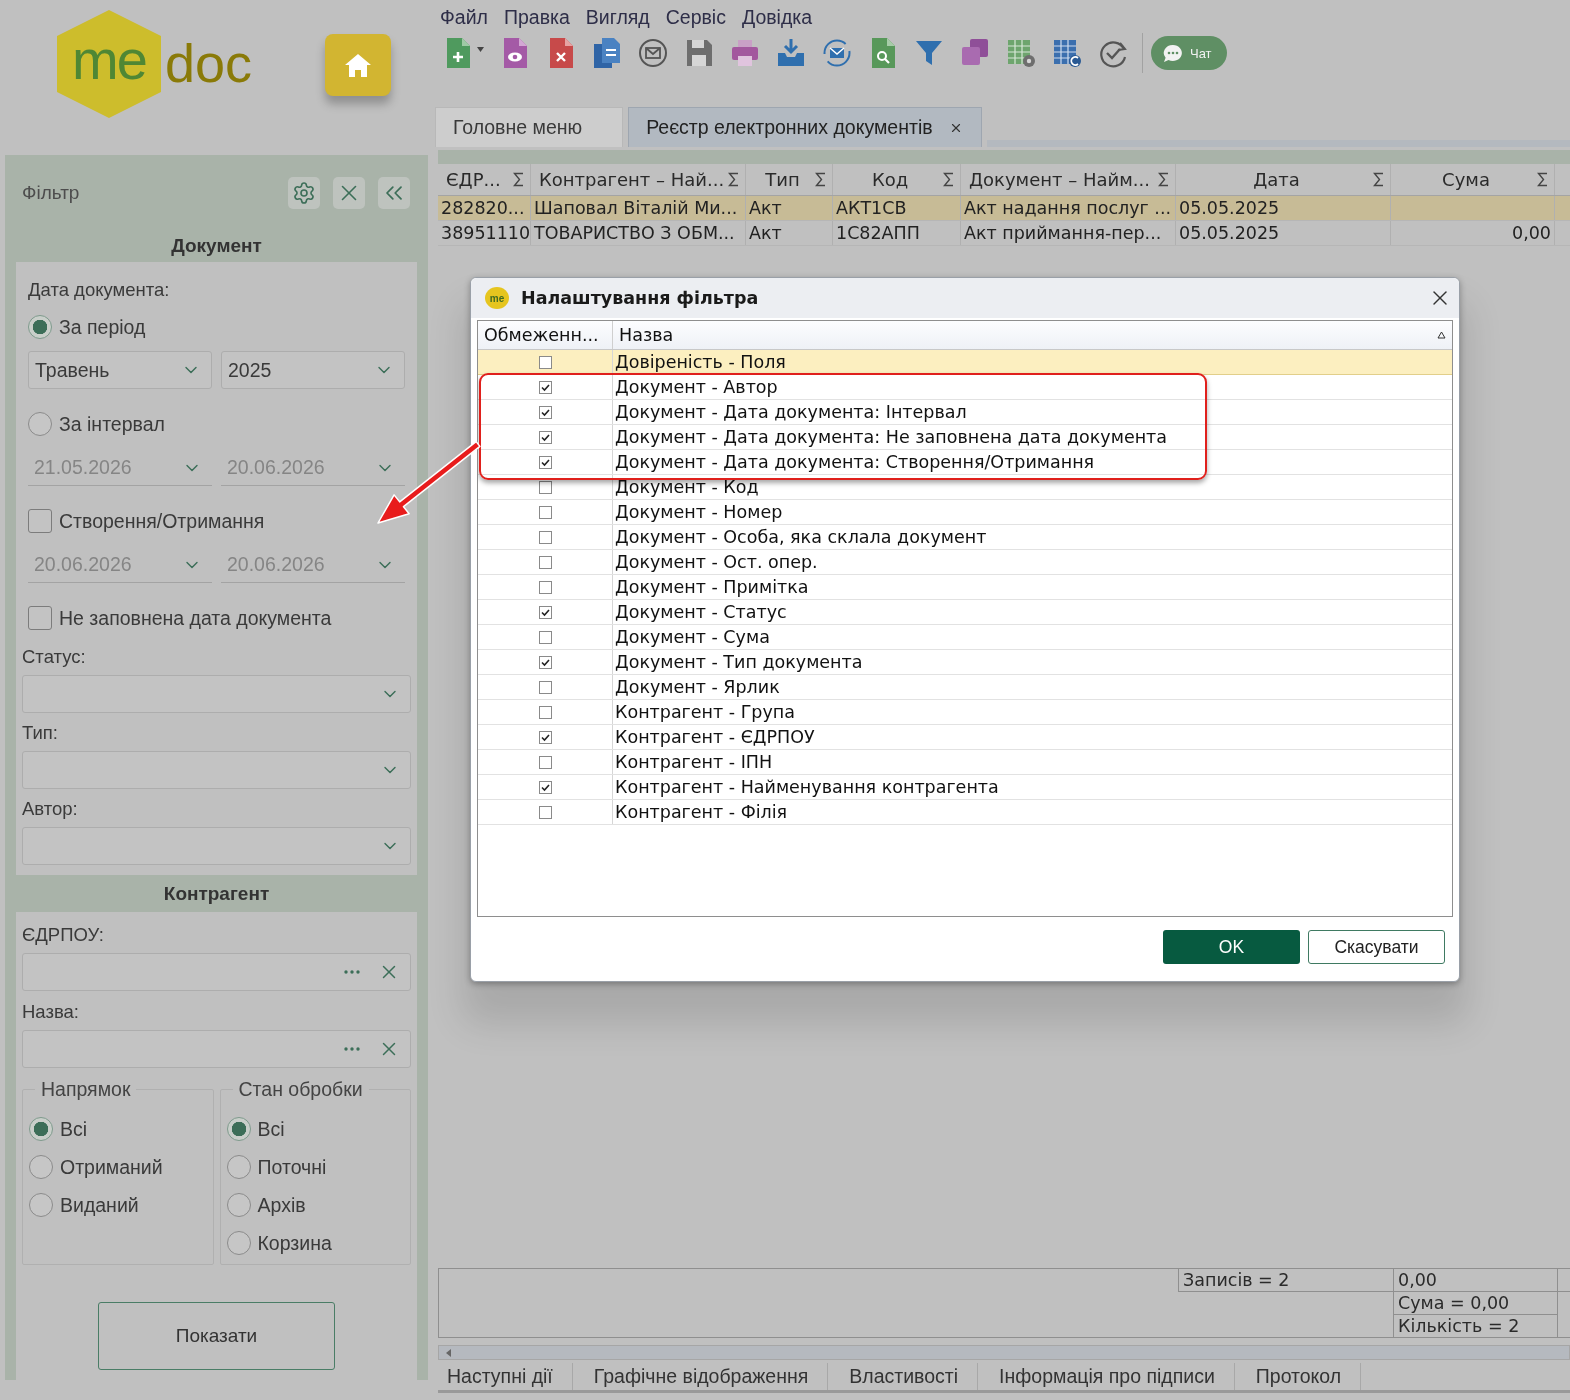 This screenshot has width=1570, height=1400. What do you see at coordinates (1441, 335) in the screenshot?
I see `sort-ascending-icon` at bounding box center [1441, 335].